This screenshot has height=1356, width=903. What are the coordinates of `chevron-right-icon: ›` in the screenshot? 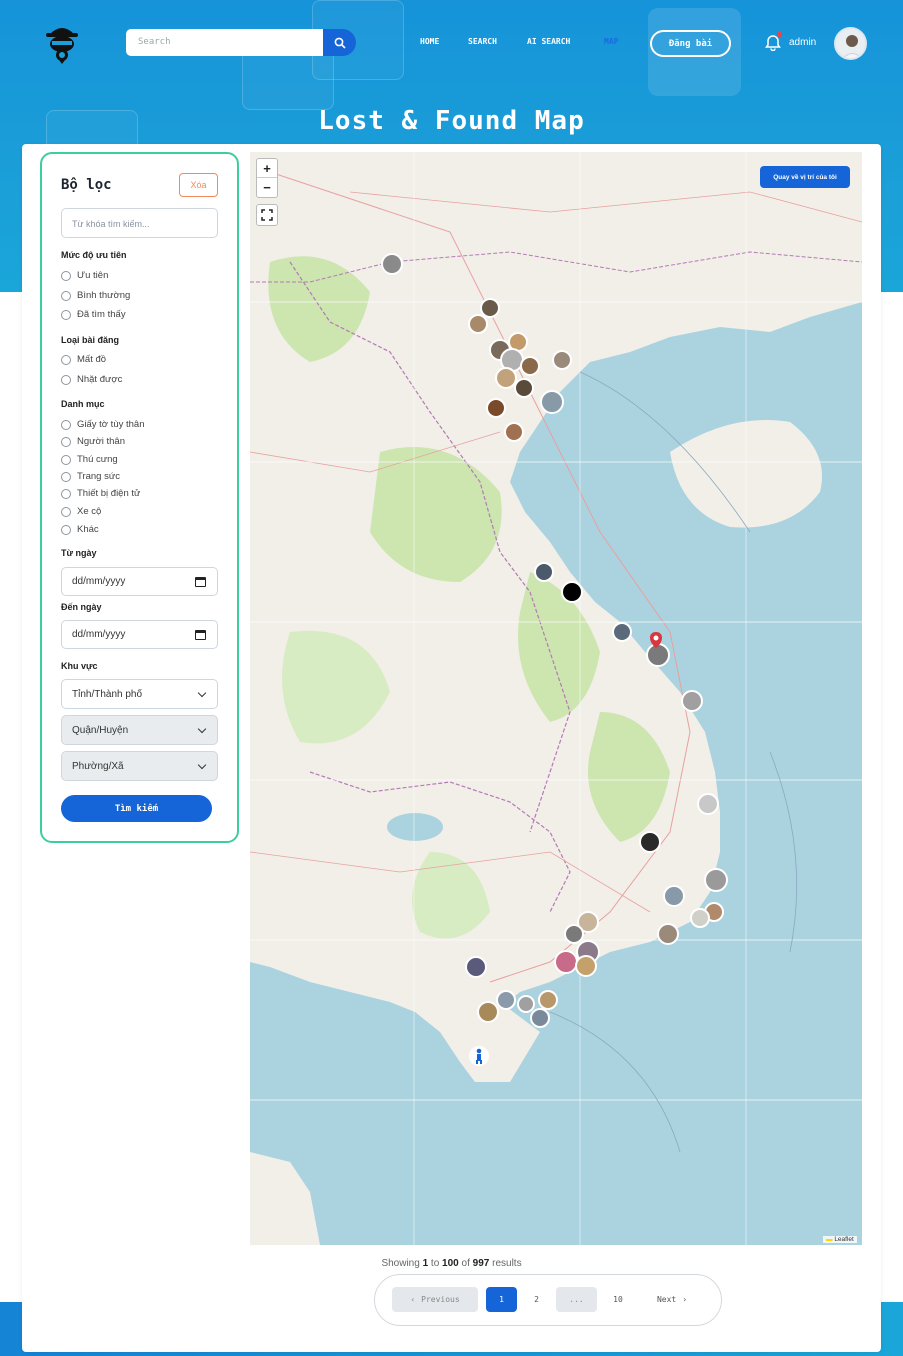 It's located at (685, 1299).